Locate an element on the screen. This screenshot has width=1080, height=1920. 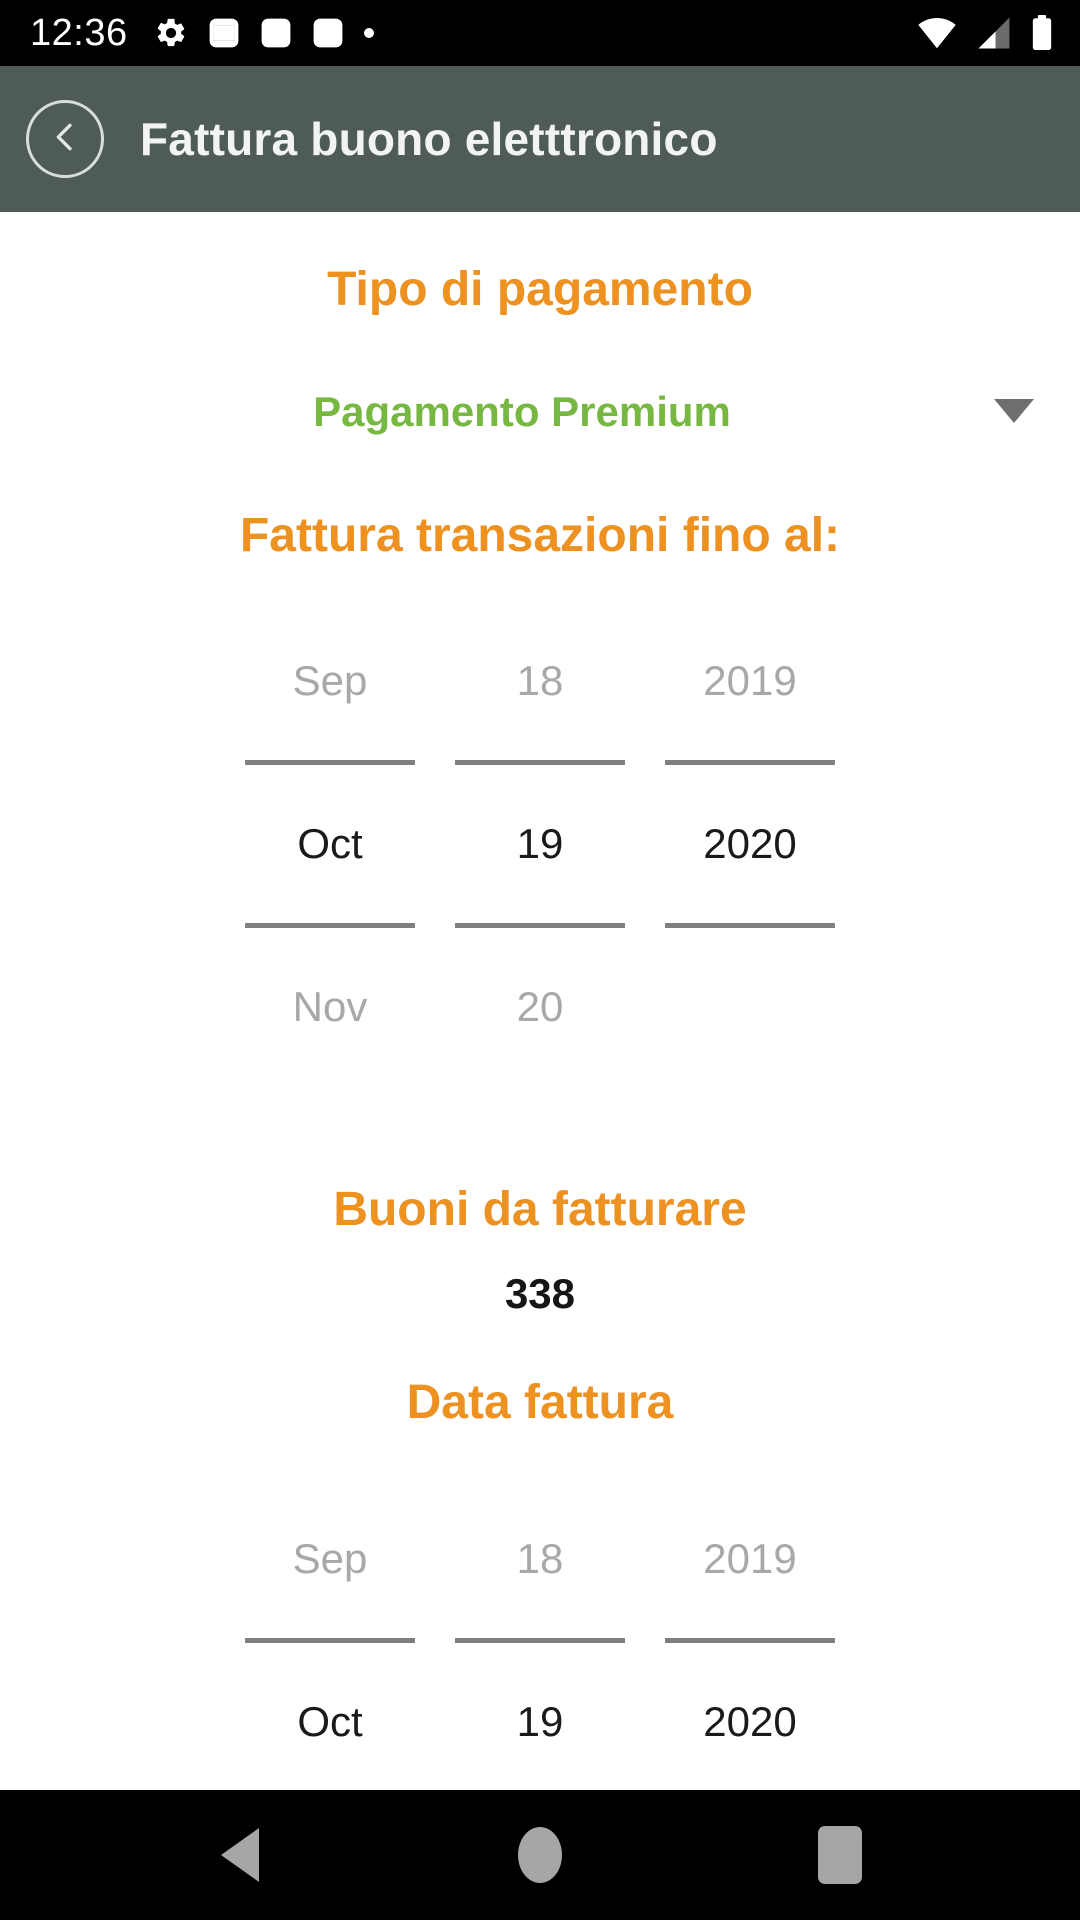
status-bar-left-icons is located at coordinates (264, 33).